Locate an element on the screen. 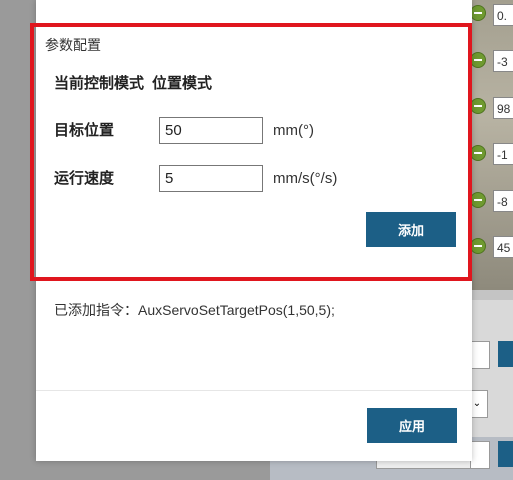 Image resolution: width=513 pixels, height=480 pixels. bg-value-field: 45 is located at coordinates (503, 247).